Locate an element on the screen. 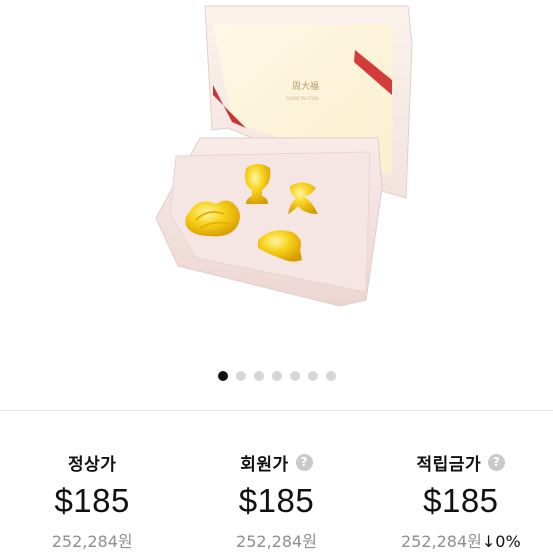 The height and width of the screenshot is (553, 553). svg-text: CHOW TAI FOOK is located at coordinates (302, 98).